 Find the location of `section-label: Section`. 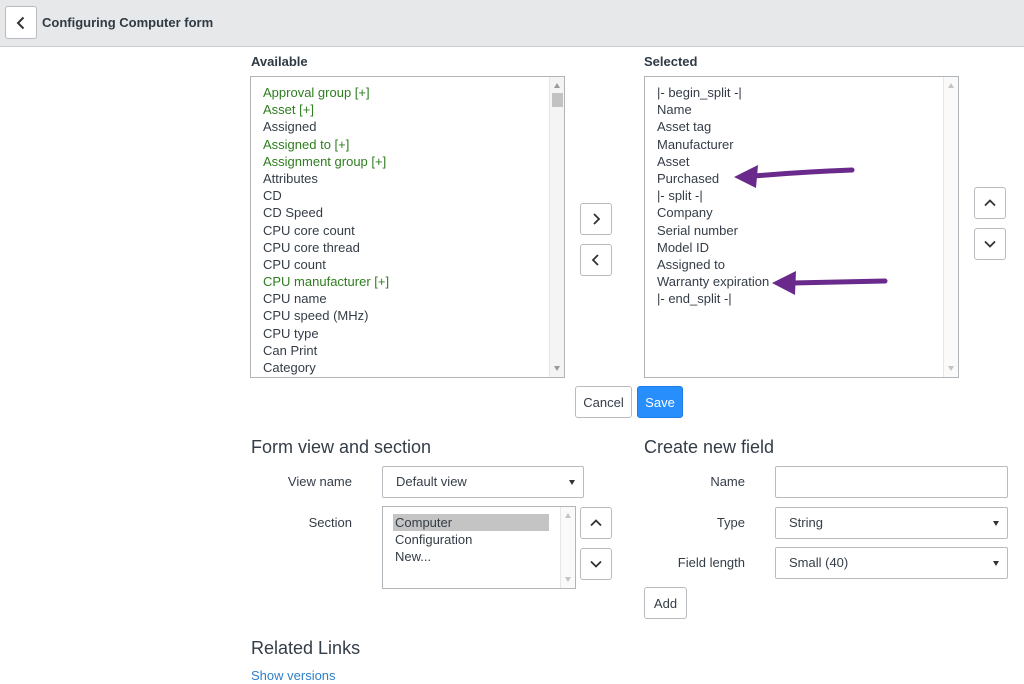

section-label: Section is located at coordinates (330, 522).